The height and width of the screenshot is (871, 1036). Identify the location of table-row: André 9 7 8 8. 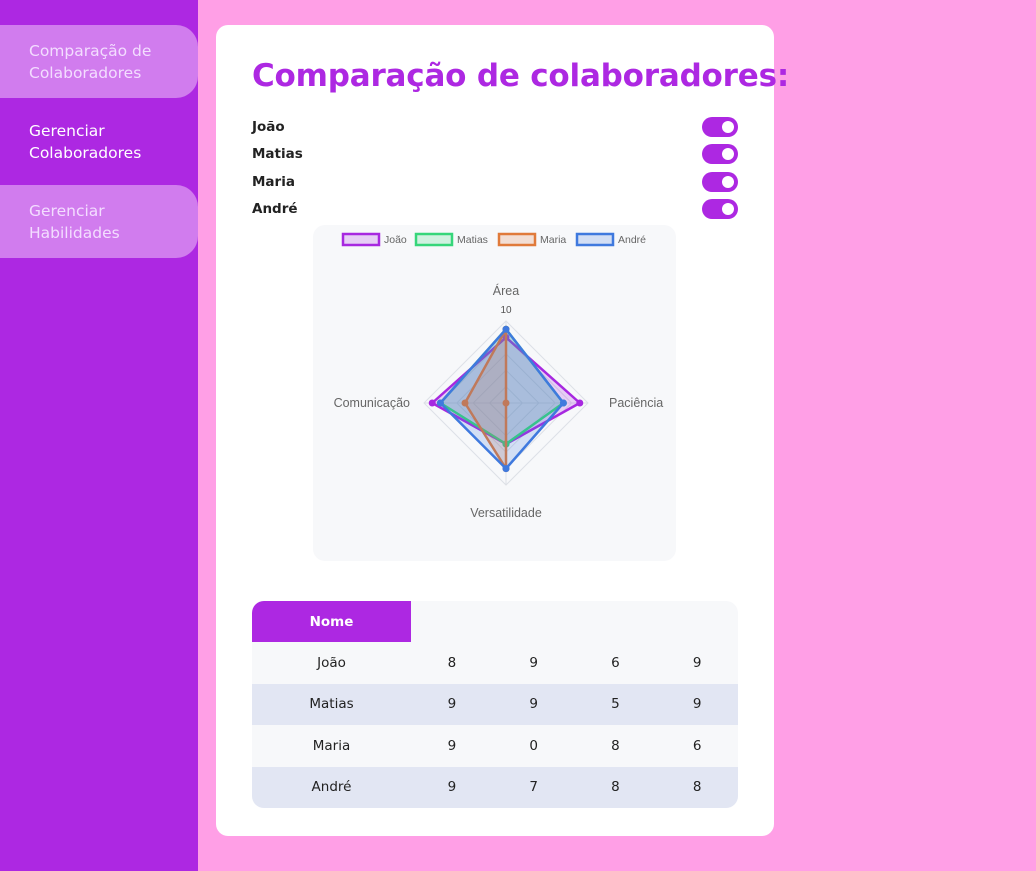
(495, 787).